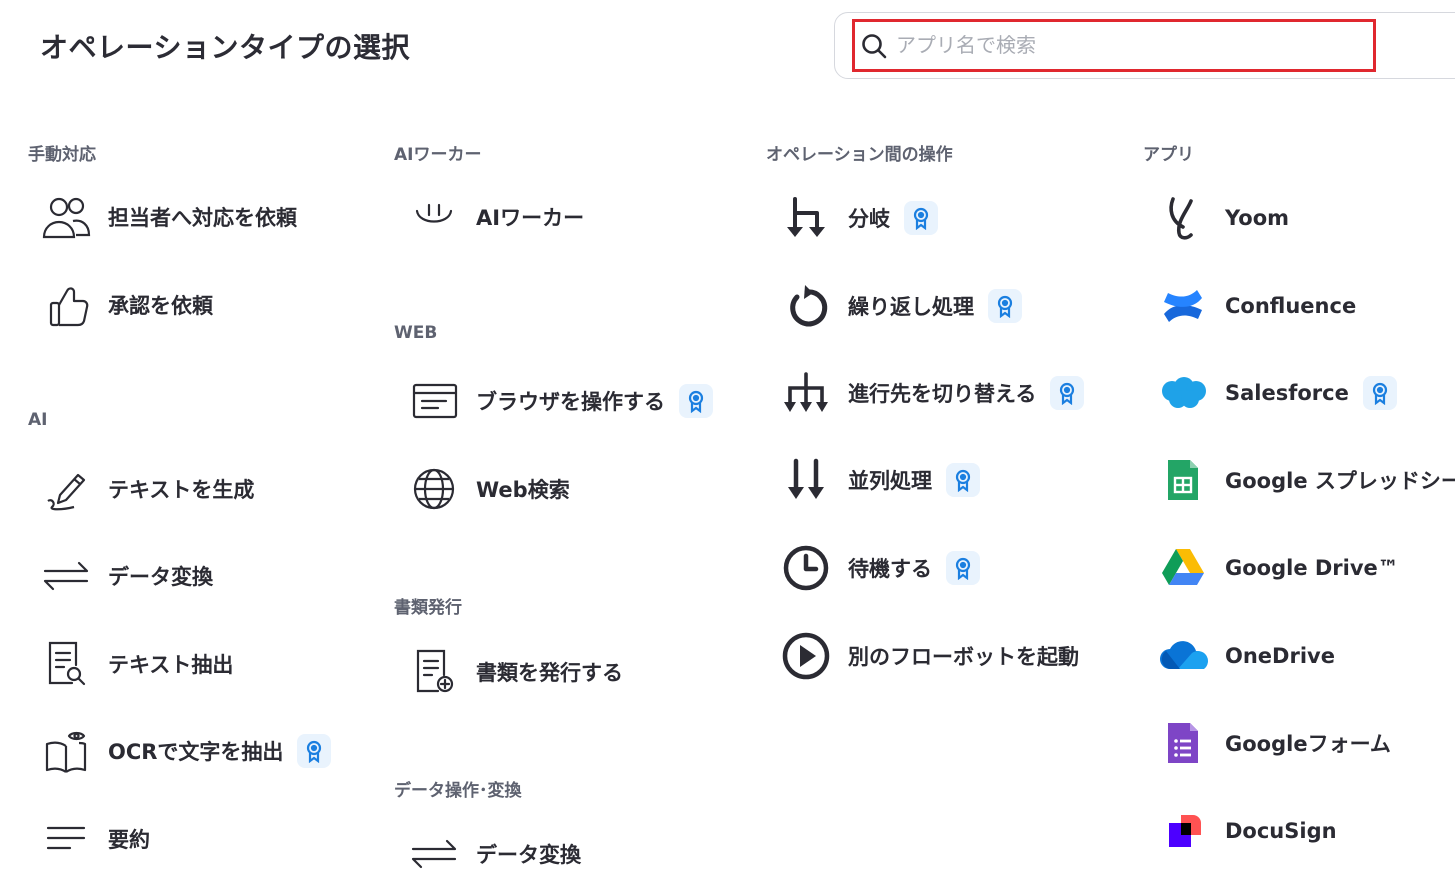  What do you see at coordinates (196, 752) in the screenshot?
I see `op-item-label: OCRで文字を抽出` at bounding box center [196, 752].